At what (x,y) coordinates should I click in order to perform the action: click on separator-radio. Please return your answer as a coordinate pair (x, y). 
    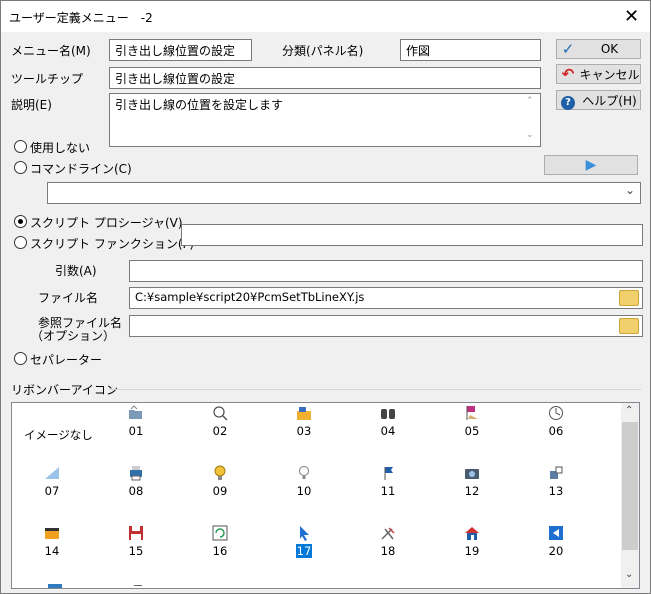
    Looking at the image, I should click on (20, 358).